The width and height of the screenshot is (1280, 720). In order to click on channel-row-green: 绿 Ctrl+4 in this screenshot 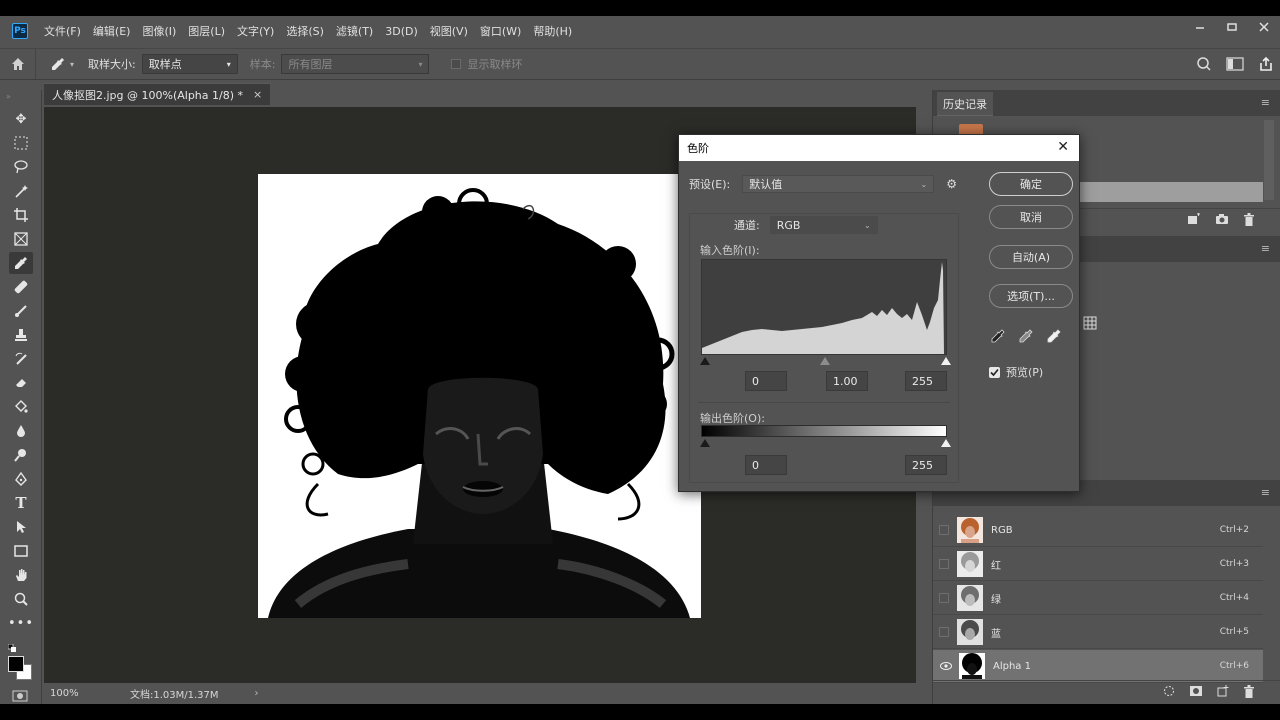, I will do `click(1098, 598)`.